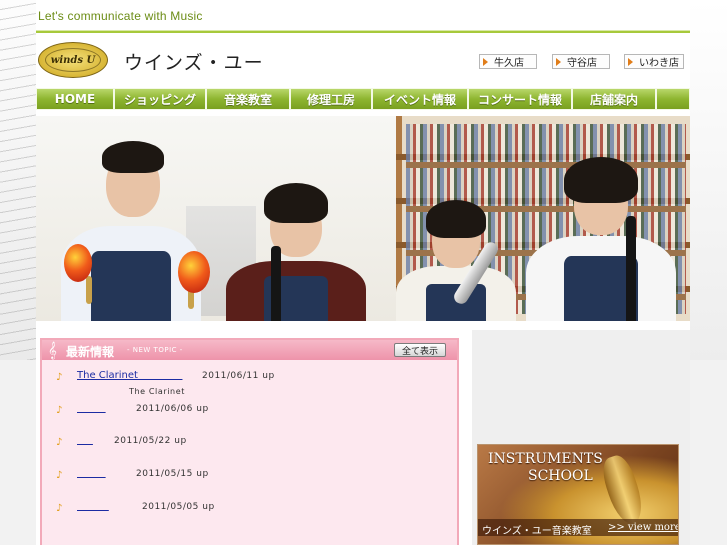  What do you see at coordinates (363, 16) in the screenshot?
I see `tagline-bar: Let's communicate with Music` at bounding box center [363, 16].